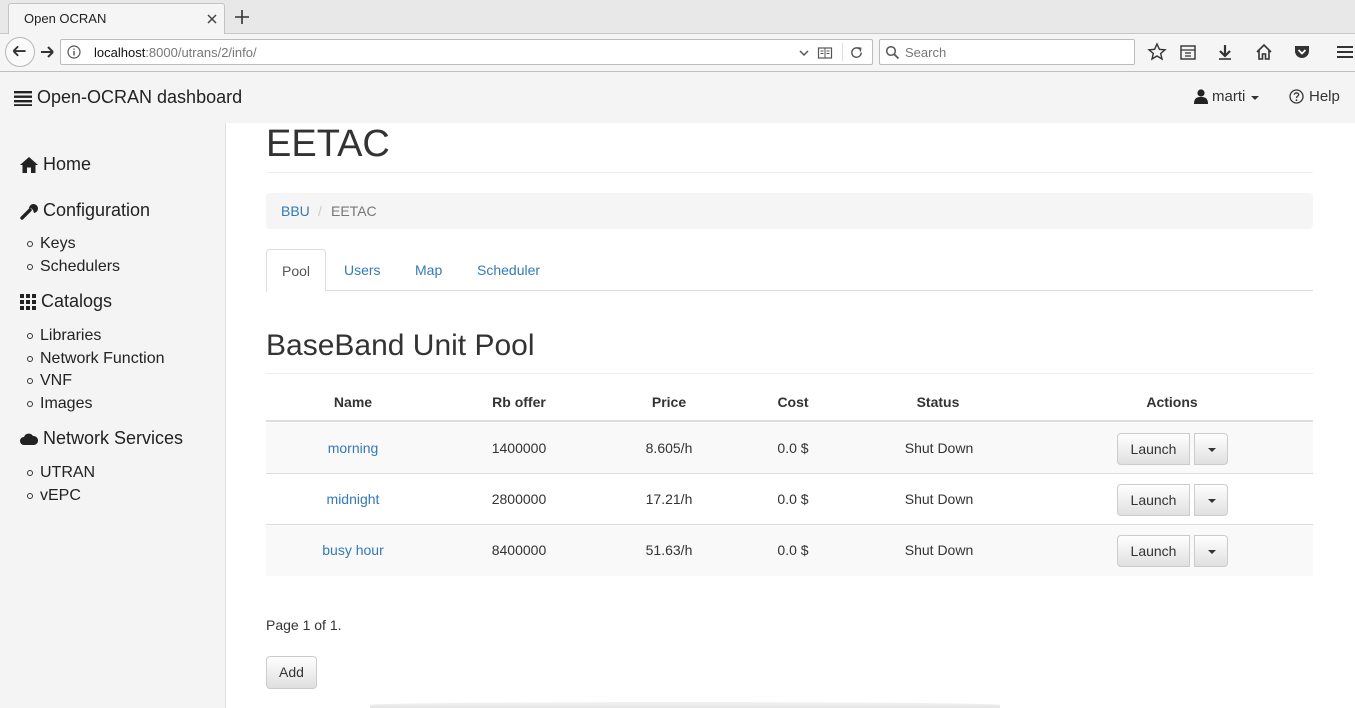 This screenshot has height=708, width=1355. Describe the element at coordinates (1007, 52) in the screenshot. I see `search-input: Search` at that location.